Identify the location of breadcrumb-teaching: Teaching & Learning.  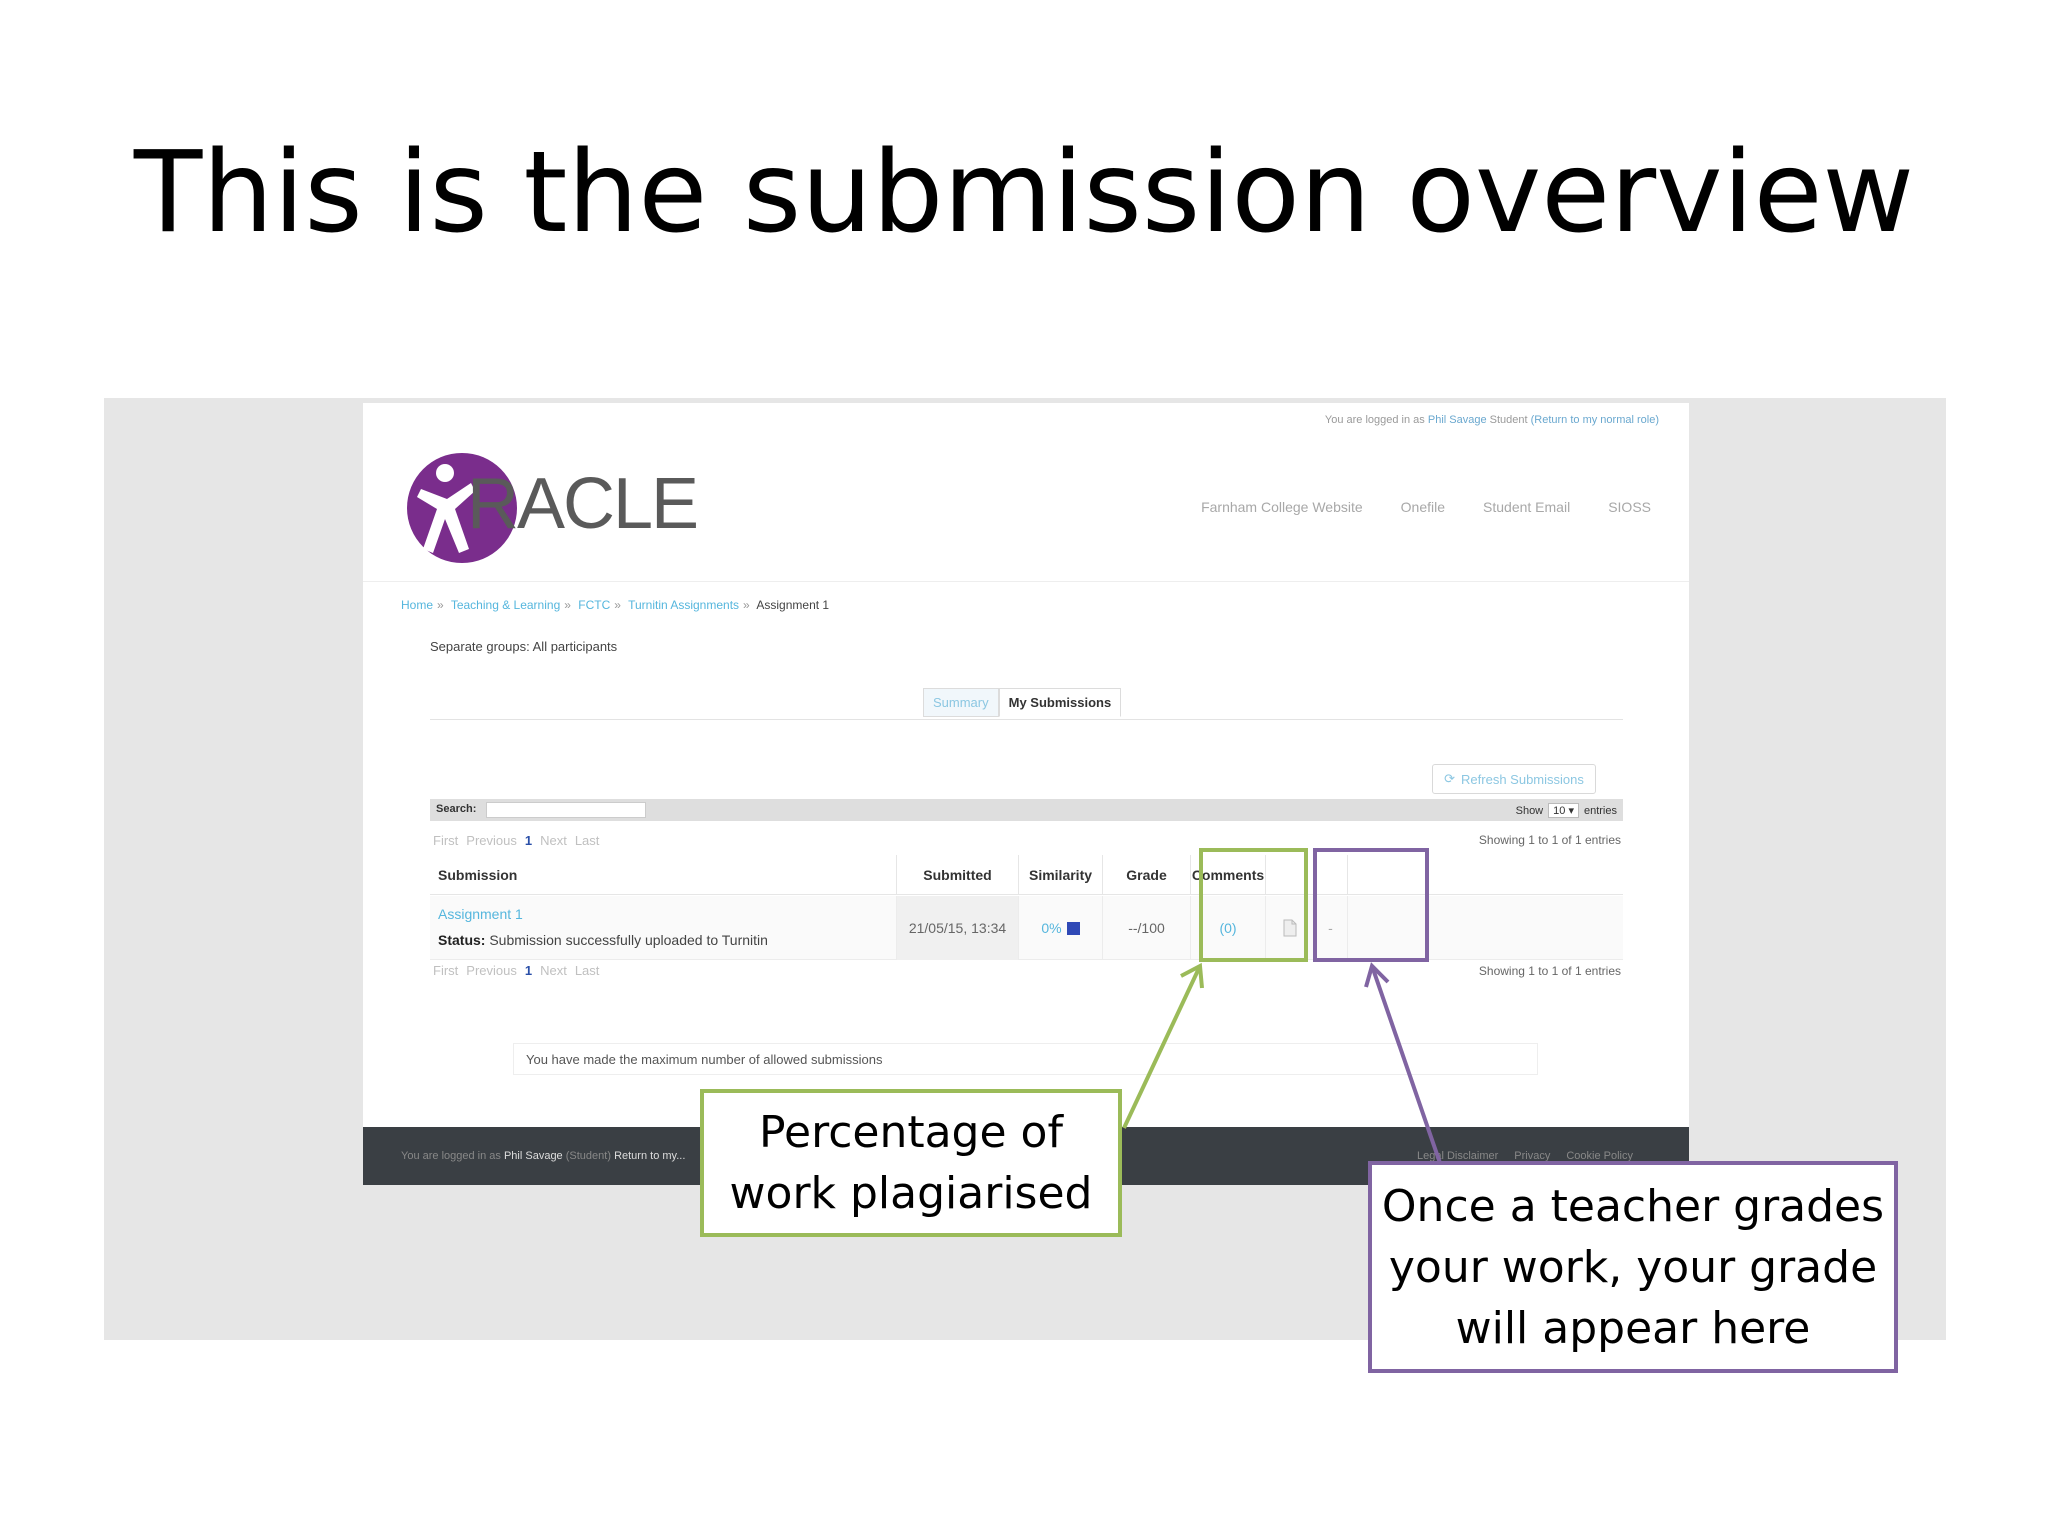
(505, 605).